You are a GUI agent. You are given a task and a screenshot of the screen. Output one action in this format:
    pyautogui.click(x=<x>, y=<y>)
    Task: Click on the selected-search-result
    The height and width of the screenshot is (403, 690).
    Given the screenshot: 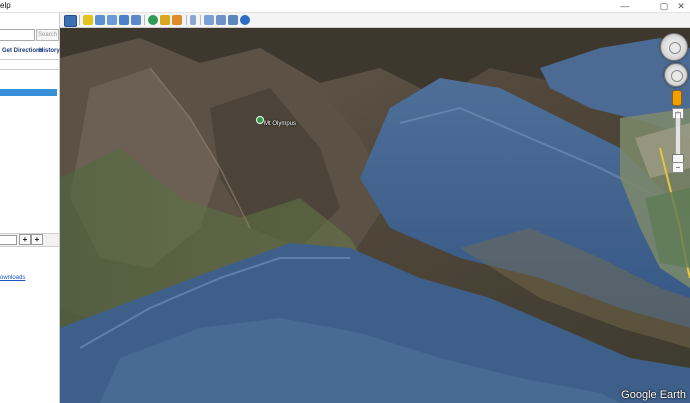 What is the action you would take?
    pyautogui.click(x=28, y=92)
    